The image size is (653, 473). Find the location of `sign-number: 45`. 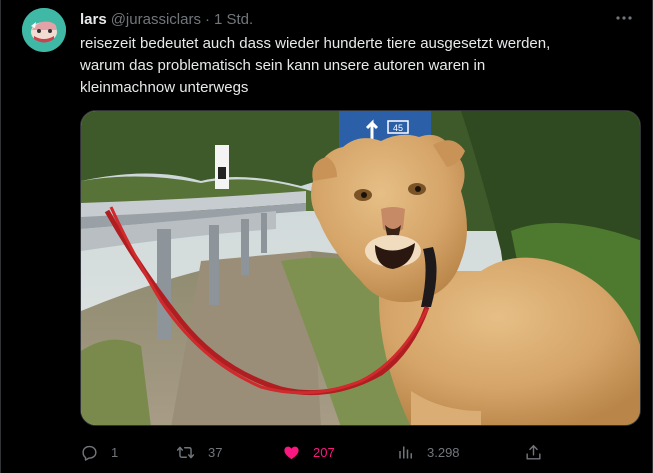

sign-number: 45 is located at coordinates (398, 128).